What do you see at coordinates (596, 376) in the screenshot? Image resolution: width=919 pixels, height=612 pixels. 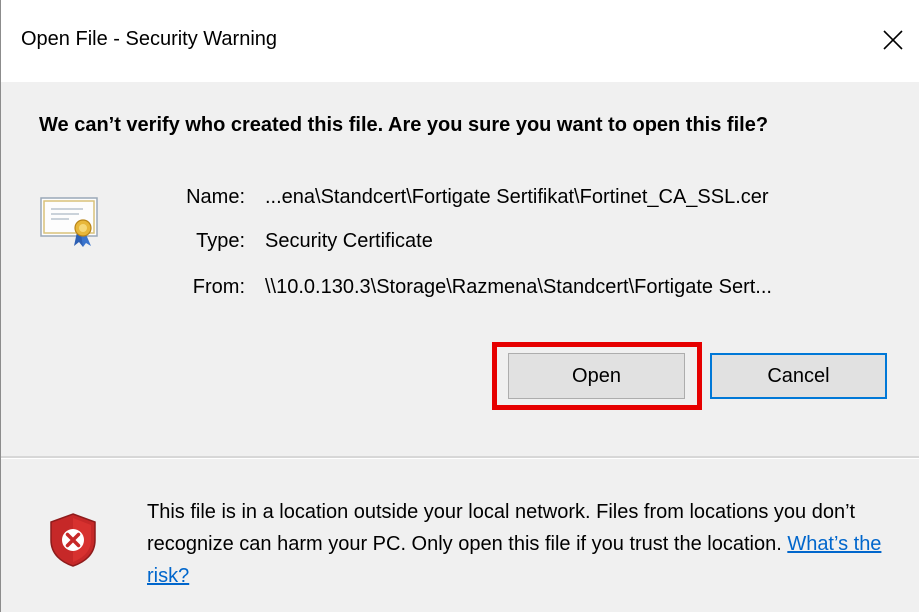 I see `open-button: Open` at bounding box center [596, 376].